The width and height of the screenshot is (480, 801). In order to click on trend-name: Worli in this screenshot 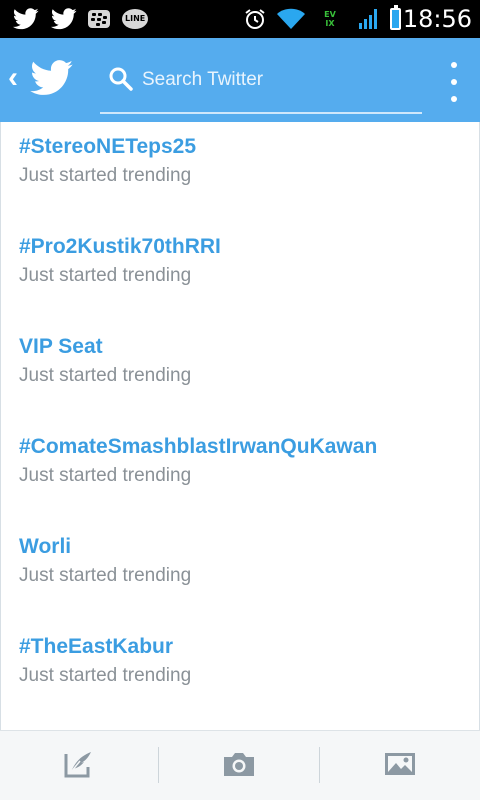, I will do `click(45, 546)`.